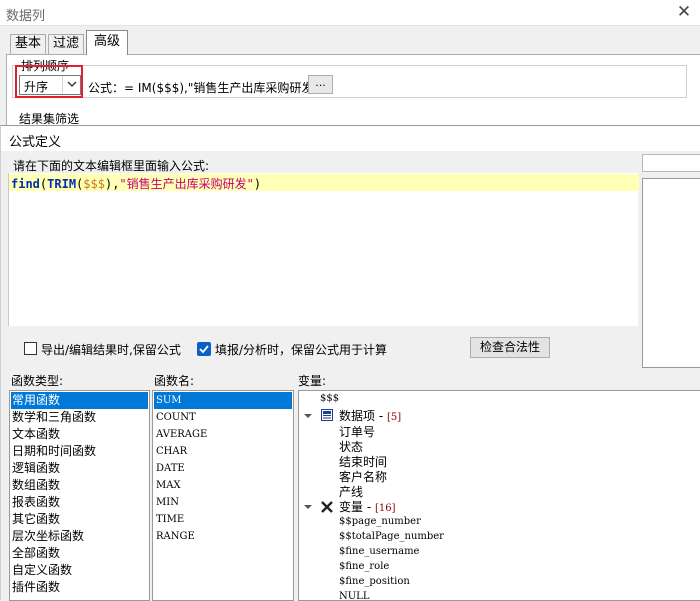 This screenshot has height=601, width=700. What do you see at coordinates (94, 184) in the screenshot?
I see `code-variable: $$$` at bounding box center [94, 184].